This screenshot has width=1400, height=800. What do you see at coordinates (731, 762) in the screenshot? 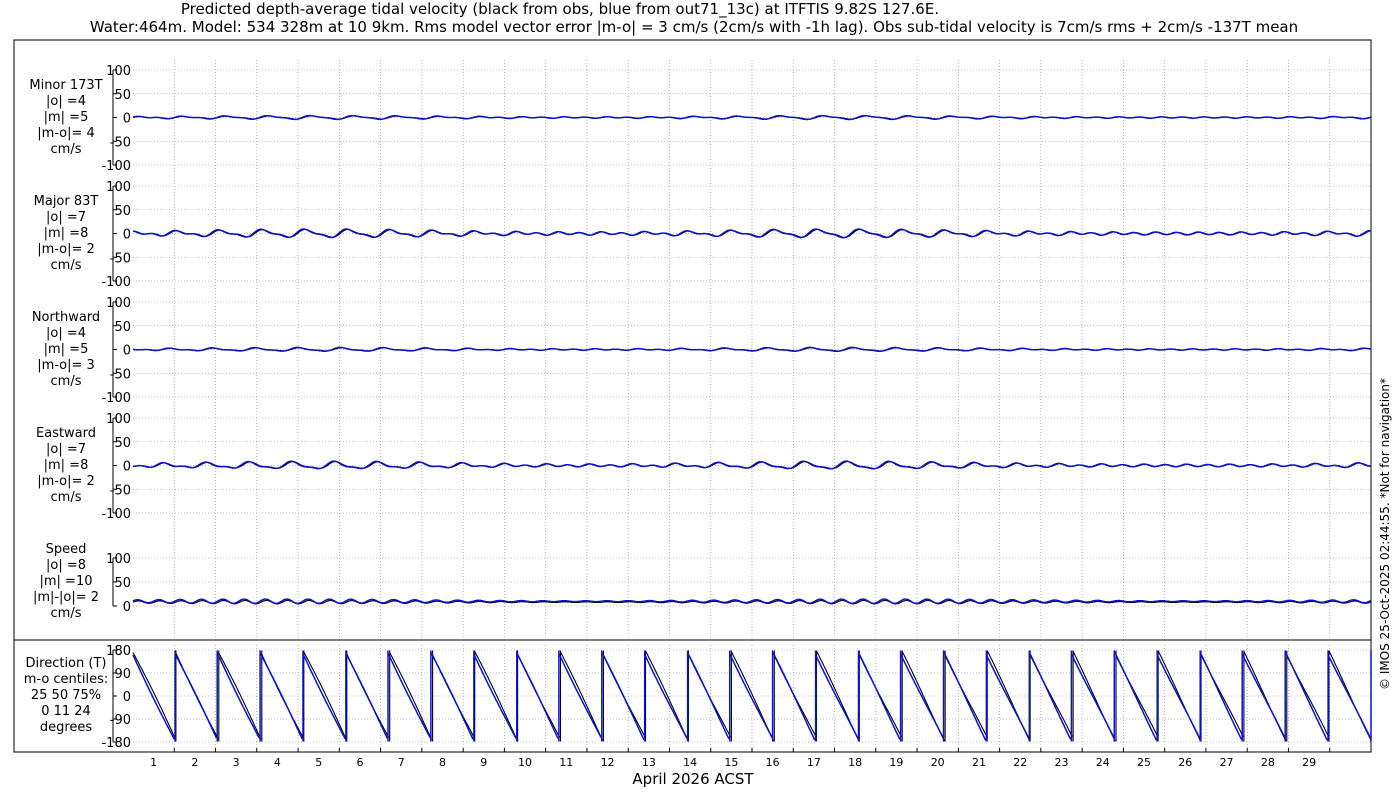
I see `x-tick-label: 15` at bounding box center [731, 762].